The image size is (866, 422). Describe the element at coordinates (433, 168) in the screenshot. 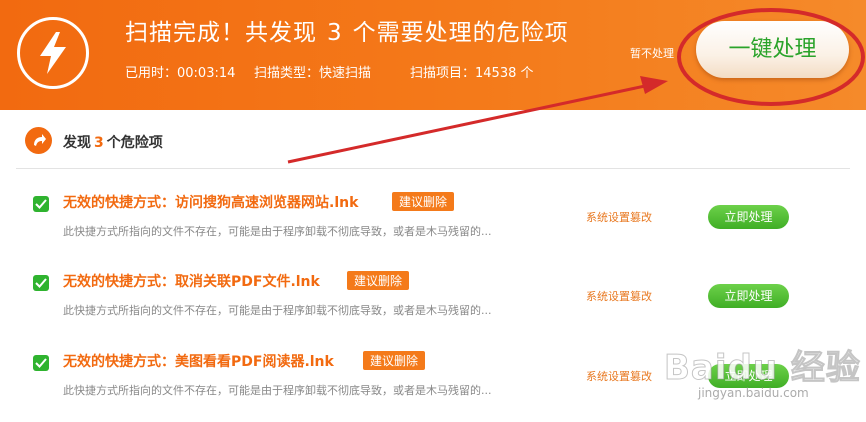

I see `divider` at that location.